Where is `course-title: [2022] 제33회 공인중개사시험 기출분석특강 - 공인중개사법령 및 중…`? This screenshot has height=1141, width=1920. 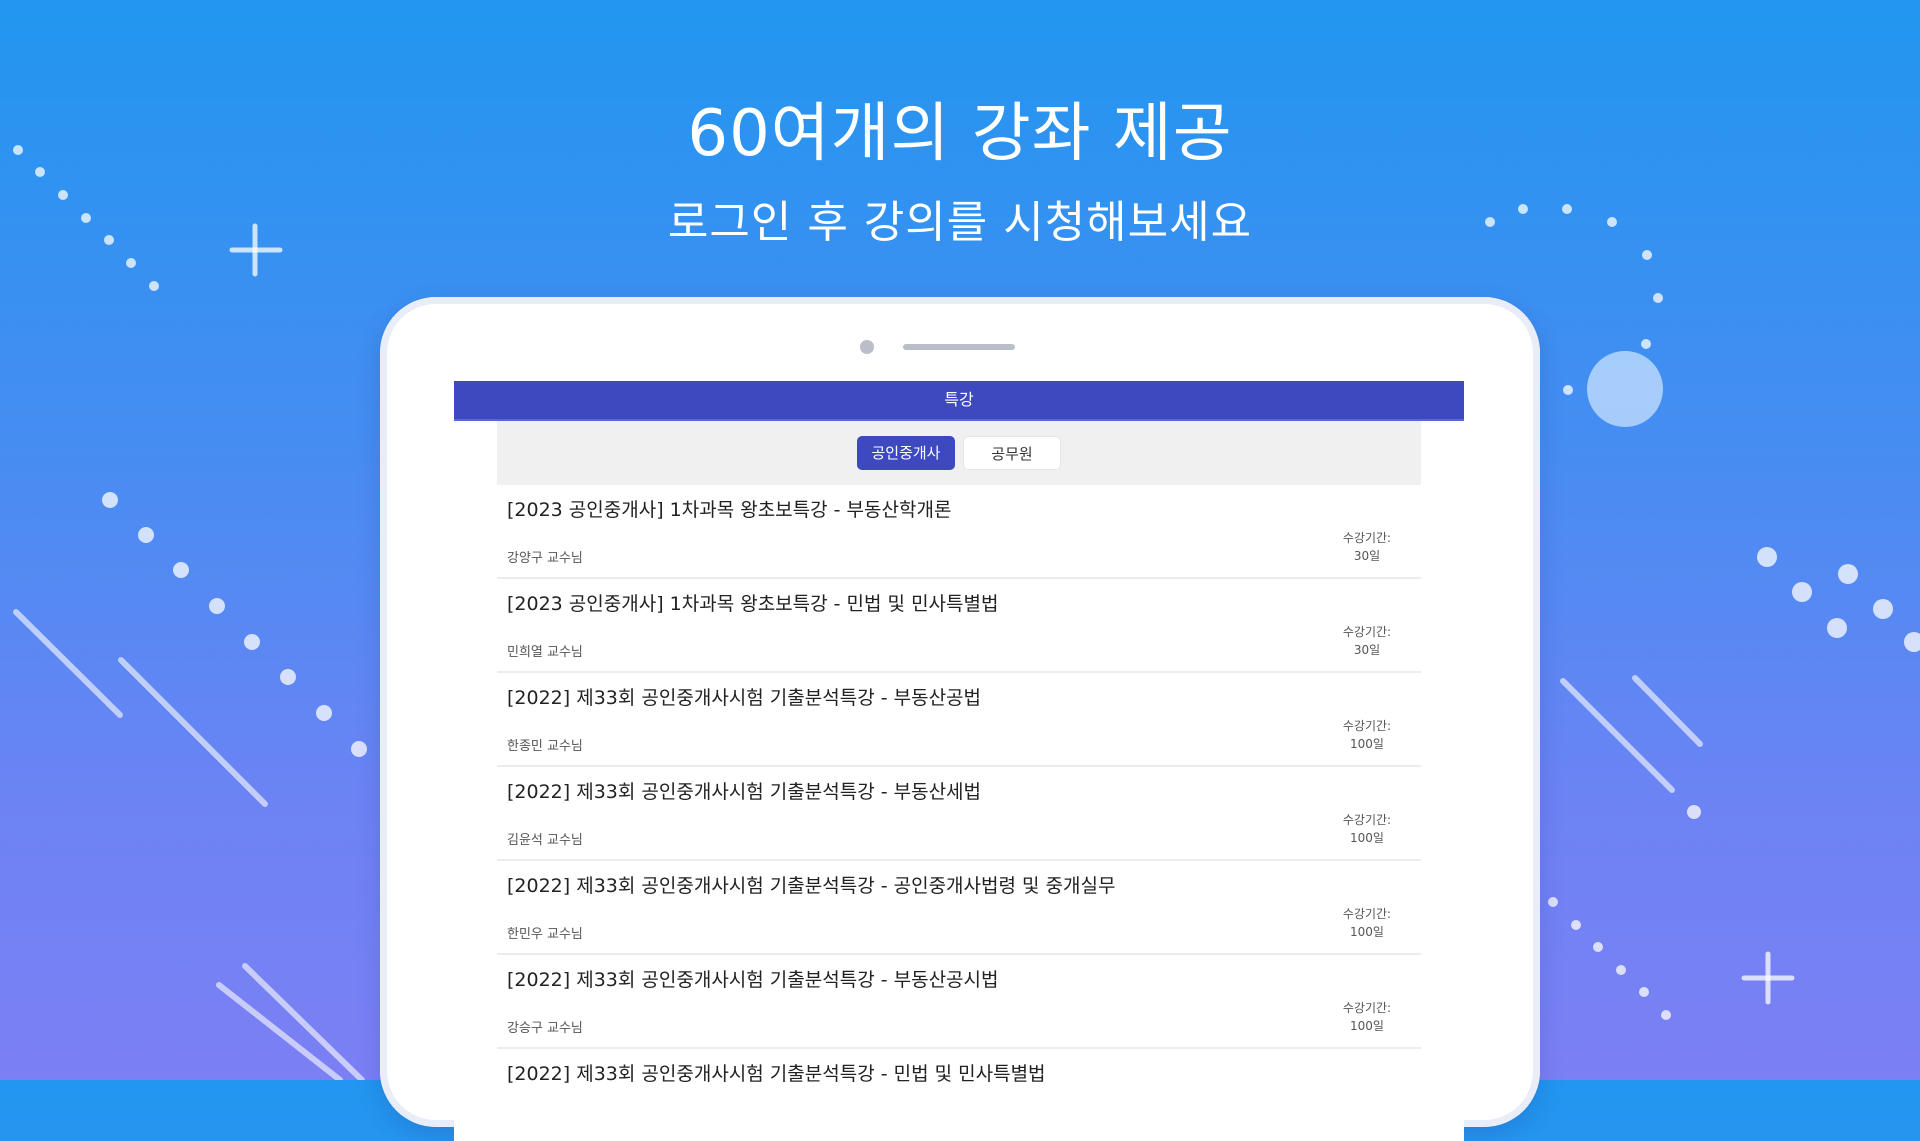 course-title: [2022] 제33회 공인중개사시험 기출분석특강 - 공인중개사법령 및 중… is located at coordinates (811, 886).